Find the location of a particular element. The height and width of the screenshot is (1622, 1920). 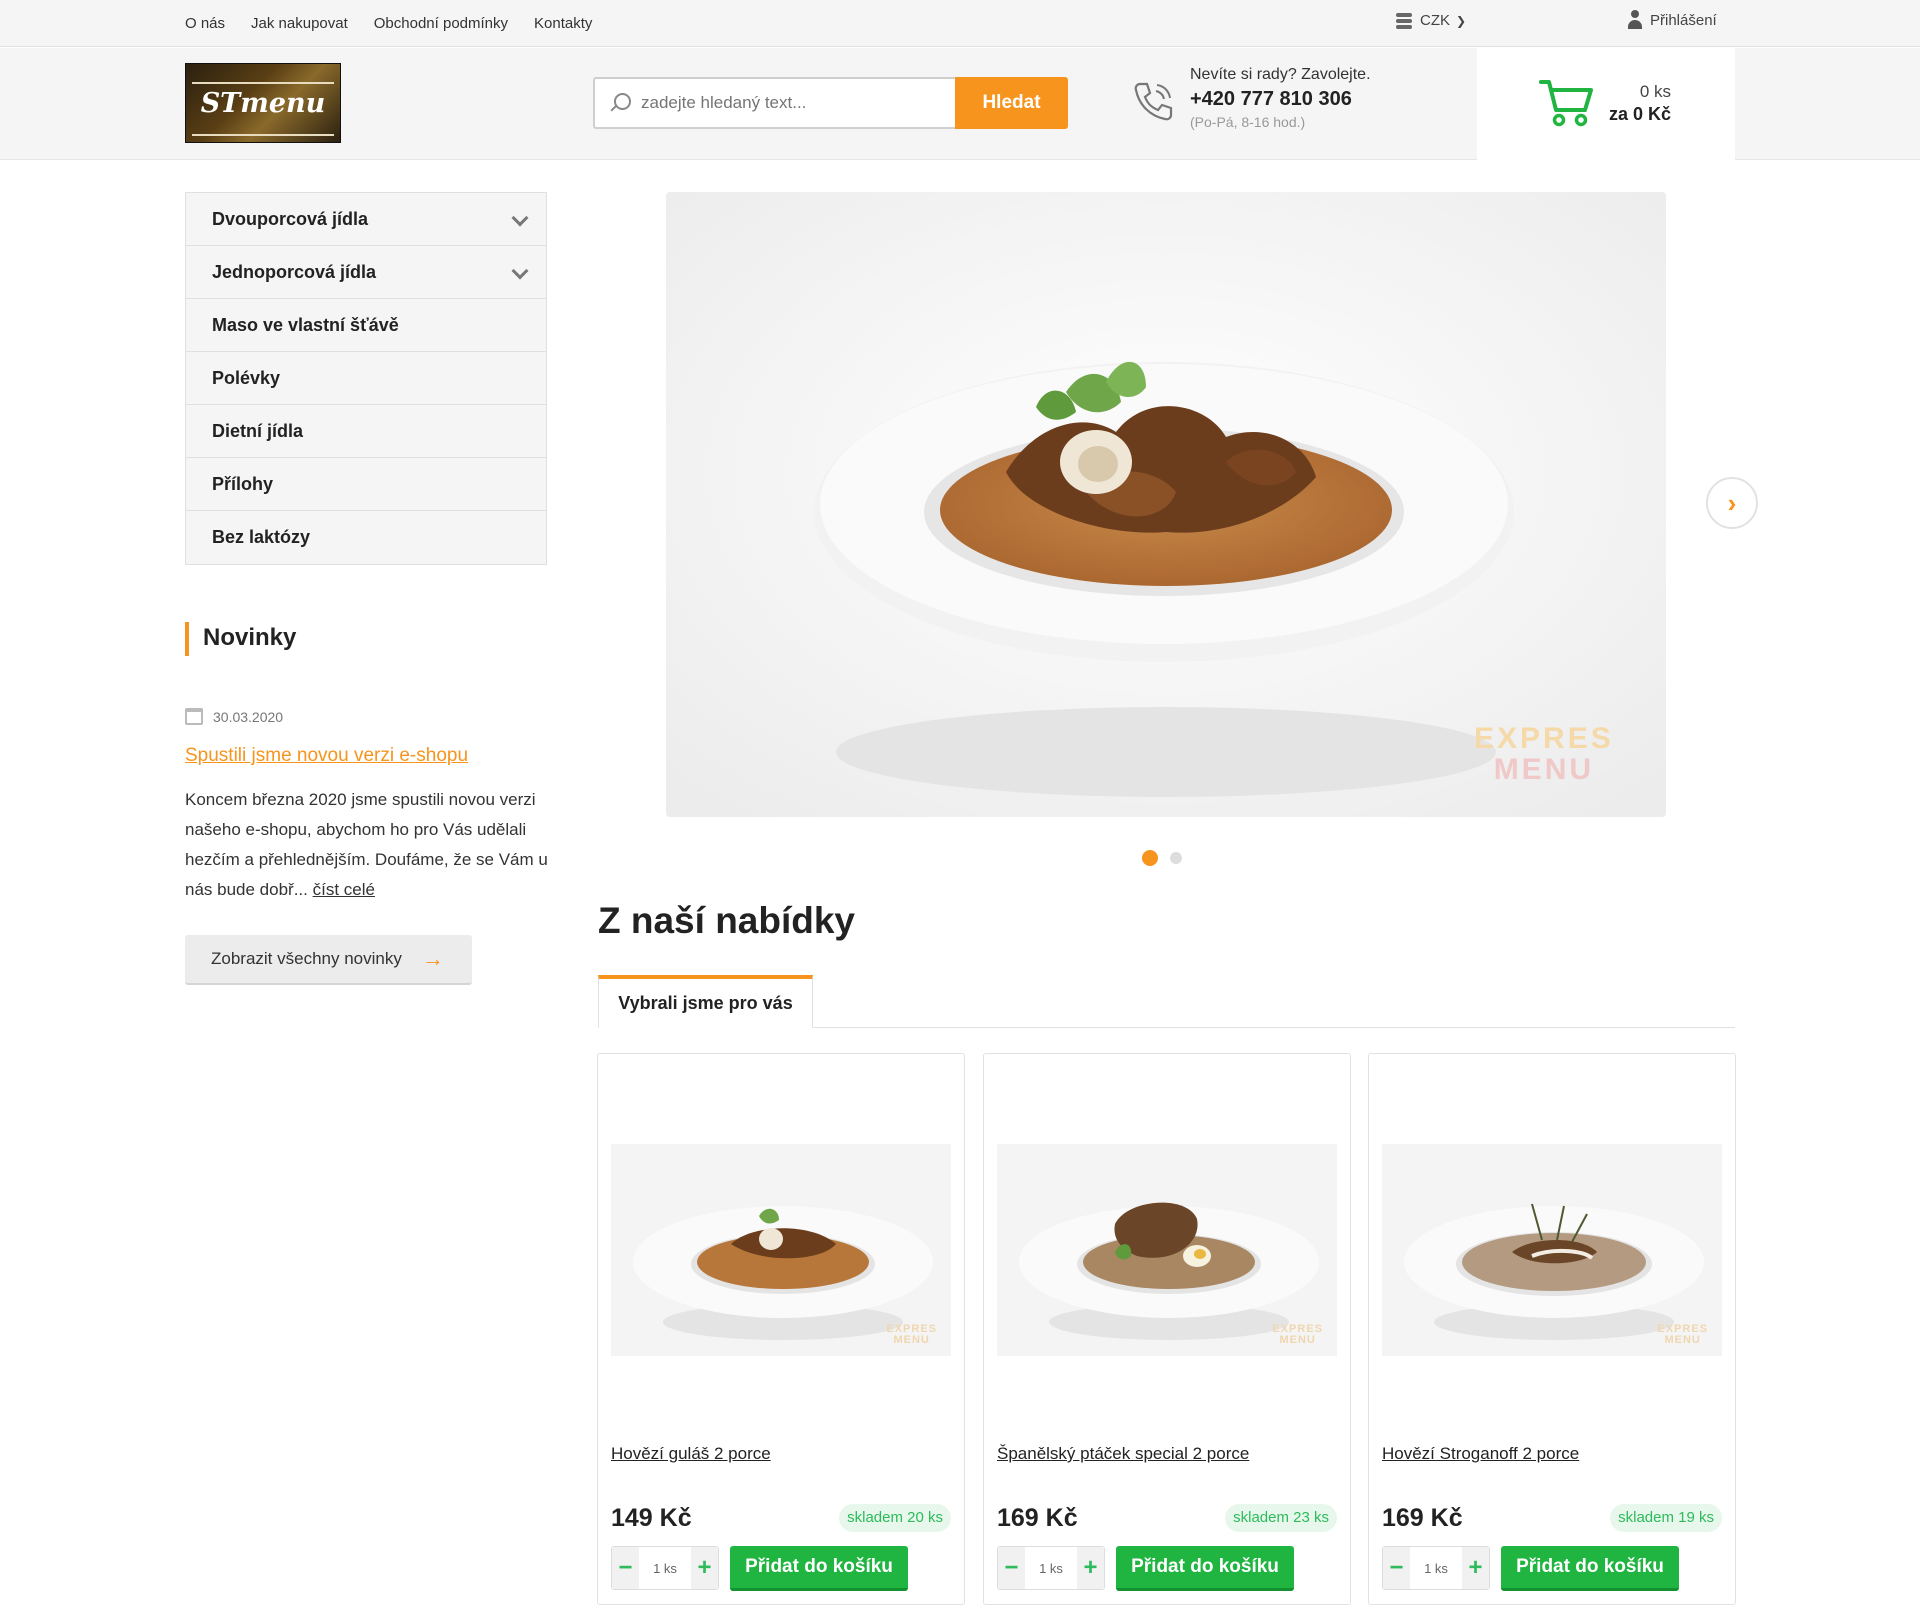

search-icon is located at coordinates (620, 103).